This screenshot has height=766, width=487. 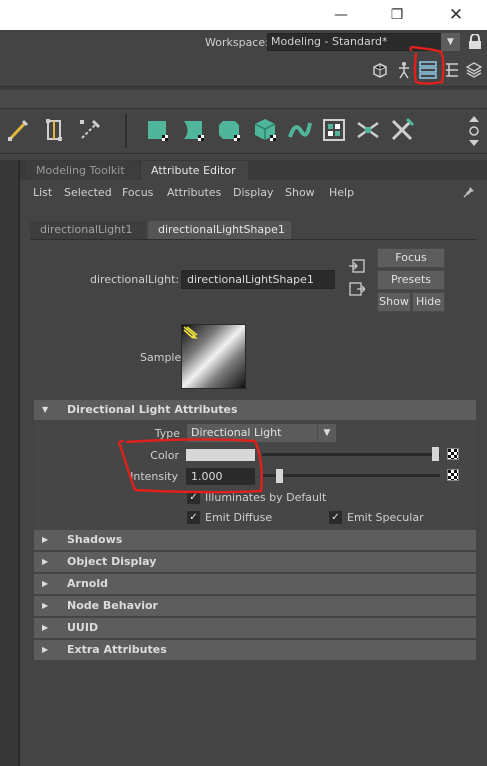 What do you see at coordinates (112, 561) in the screenshot?
I see `section-label: Object Display` at bounding box center [112, 561].